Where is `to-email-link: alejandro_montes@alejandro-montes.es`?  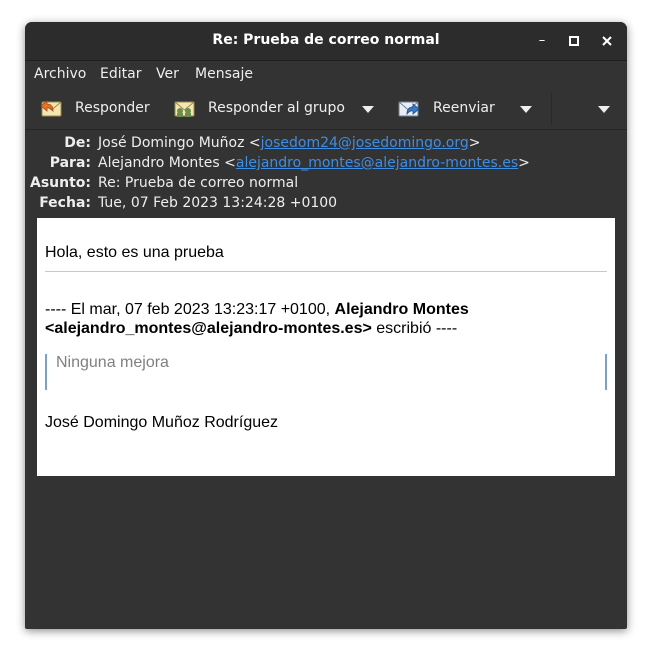 to-email-link: alejandro_montes@alejandro-montes.es is located at coordinates (377, 163).